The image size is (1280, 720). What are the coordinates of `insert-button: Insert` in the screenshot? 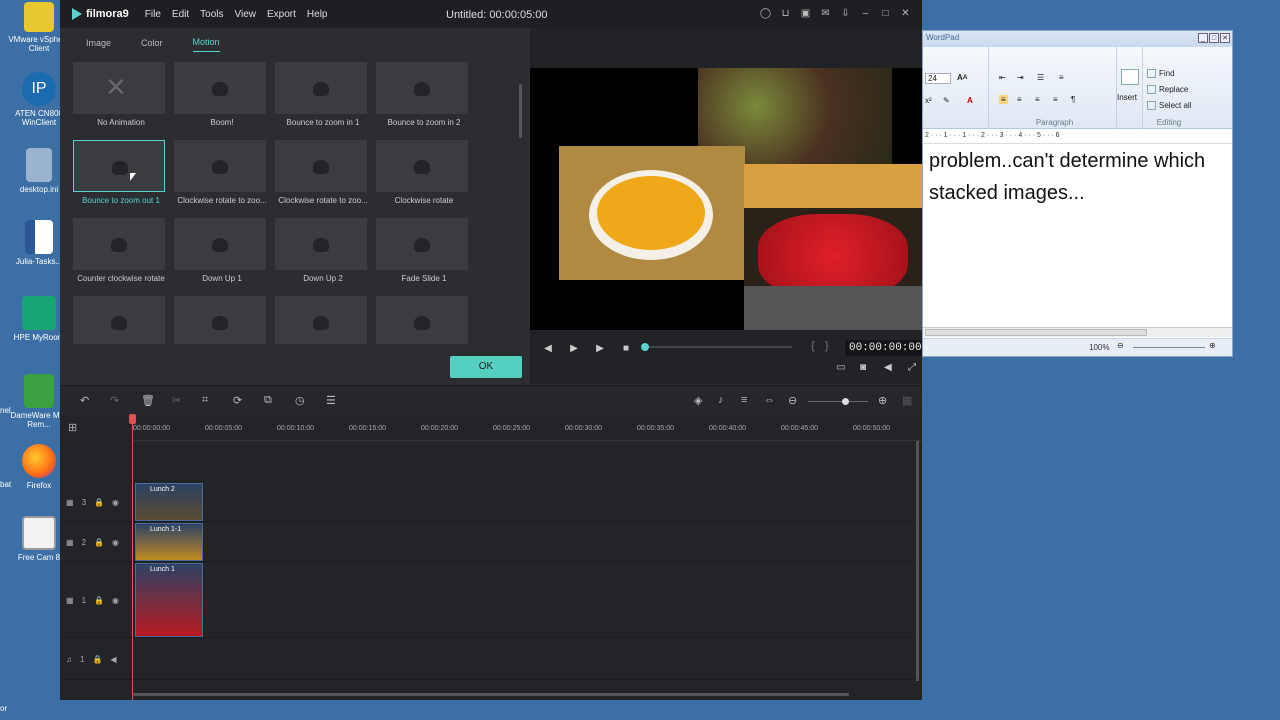 It's located at (1127, 97).